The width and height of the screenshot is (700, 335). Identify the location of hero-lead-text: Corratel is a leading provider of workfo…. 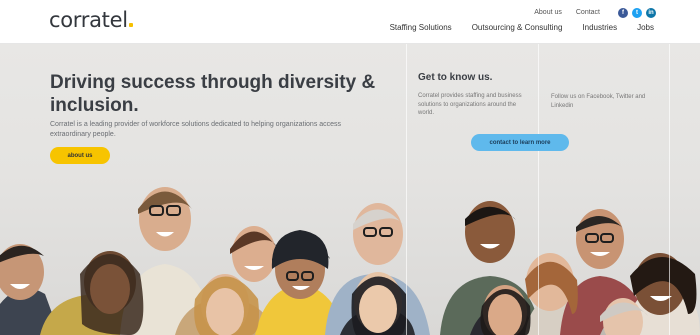
(196, 129).